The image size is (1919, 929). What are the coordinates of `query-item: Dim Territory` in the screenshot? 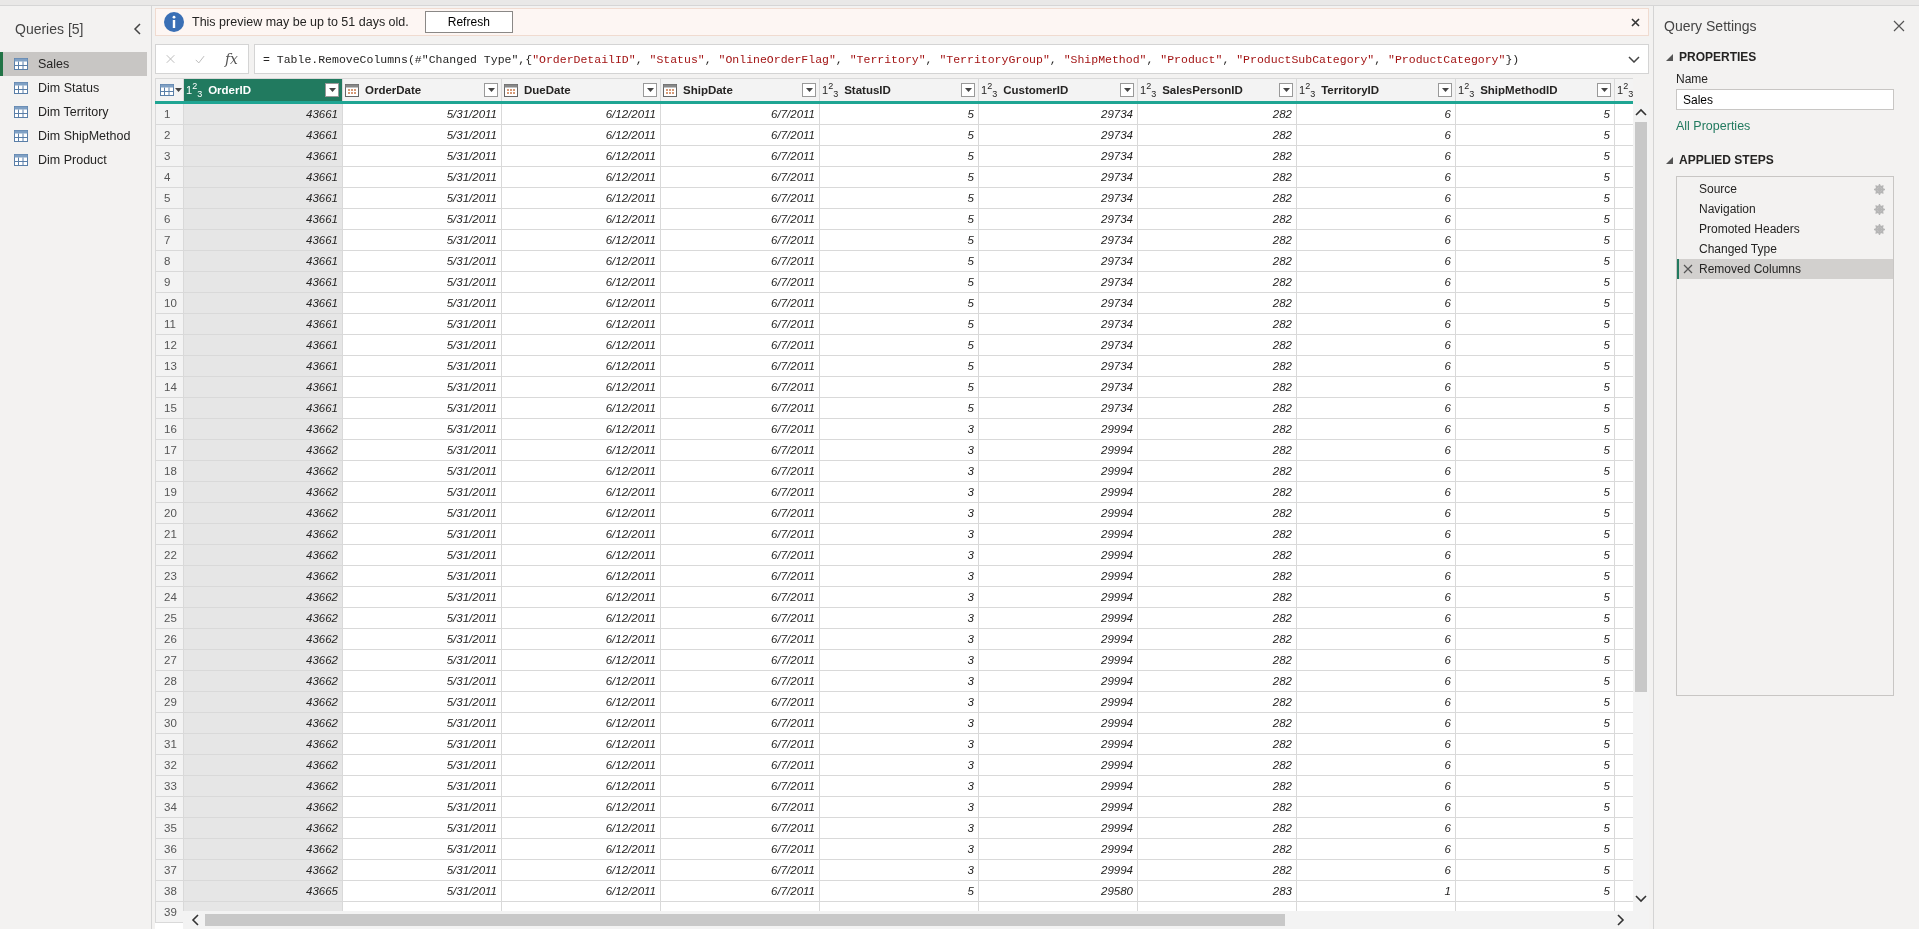 It's located at (73, 112).